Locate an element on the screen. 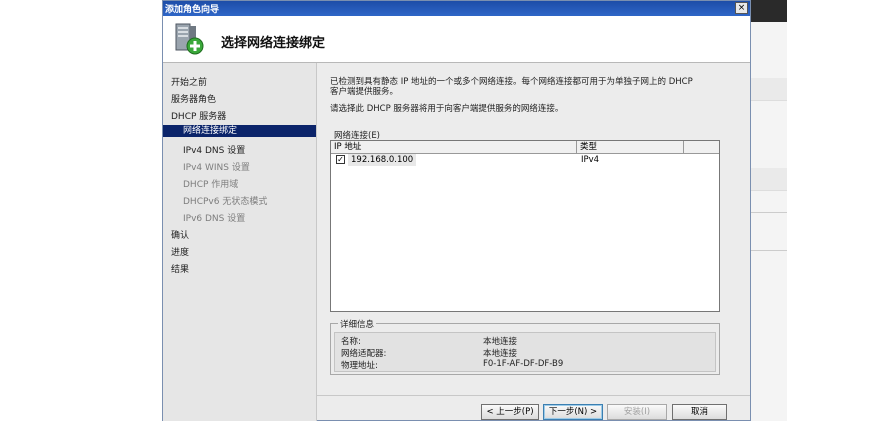 This screenshot has width=893, height=421. nav-item-ipv4-wins: IPv4 WINS 设置 is located at coordinates (216, 168).